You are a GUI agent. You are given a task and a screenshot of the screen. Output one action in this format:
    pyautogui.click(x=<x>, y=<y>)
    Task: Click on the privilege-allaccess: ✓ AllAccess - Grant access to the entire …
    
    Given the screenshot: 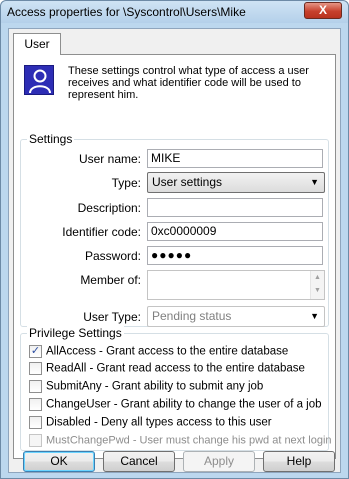 What is the action you would take?
    pyautogui.click(x=158, y=353)
    